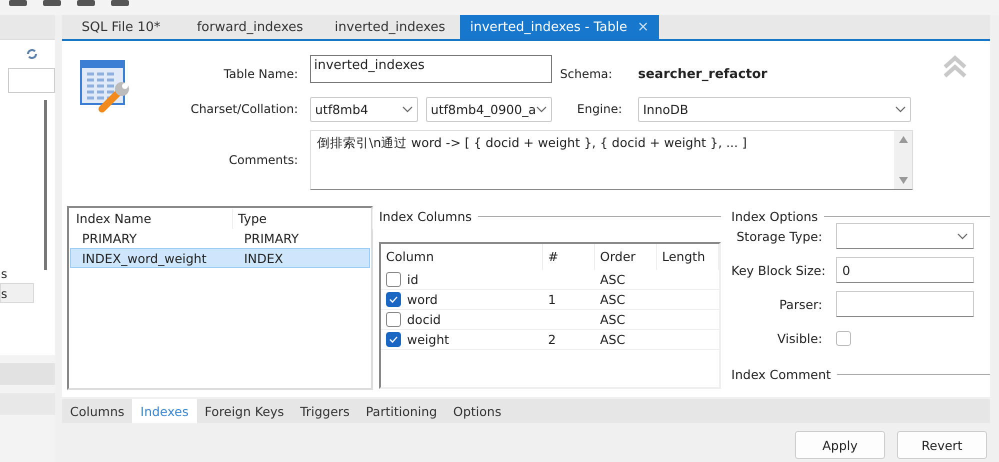  What do you see at coordinates (903, 139) in the screenshot?
I see `scroll-up-icon` at bounding box center [903, 139].